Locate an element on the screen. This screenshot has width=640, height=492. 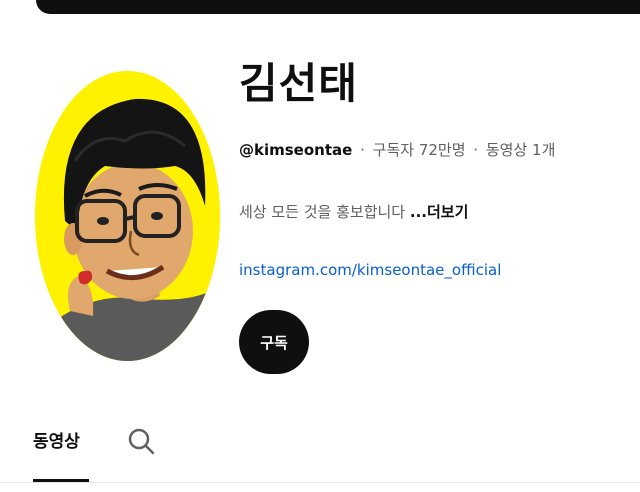
tab-videos: 동영상 is located at coordinates (56, 442).